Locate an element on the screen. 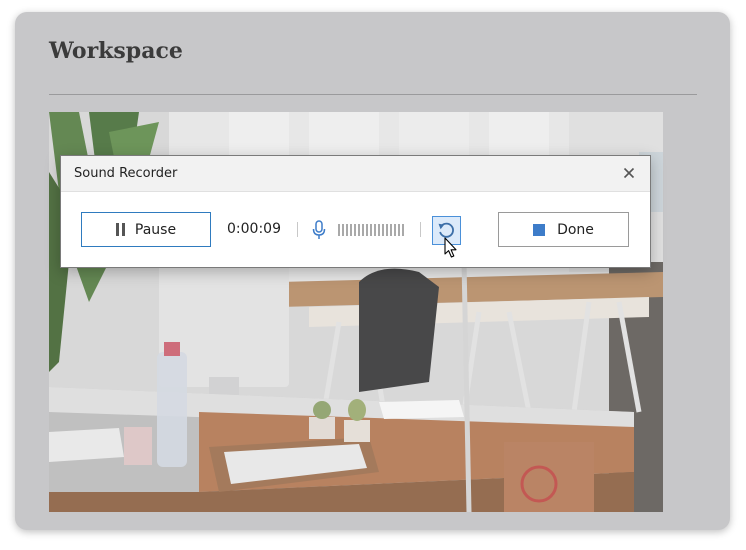 This screenshot has height=550, width=746. recording-timer: 0:00:09 is located at coordinates (254, 229).